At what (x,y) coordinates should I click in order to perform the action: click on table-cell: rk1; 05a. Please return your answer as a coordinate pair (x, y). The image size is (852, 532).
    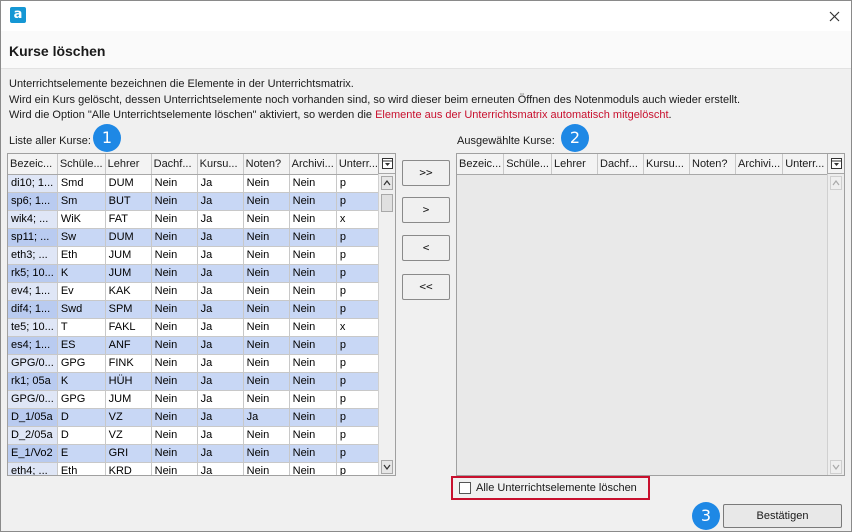
    Looking at the image, I should click on (33, 381).